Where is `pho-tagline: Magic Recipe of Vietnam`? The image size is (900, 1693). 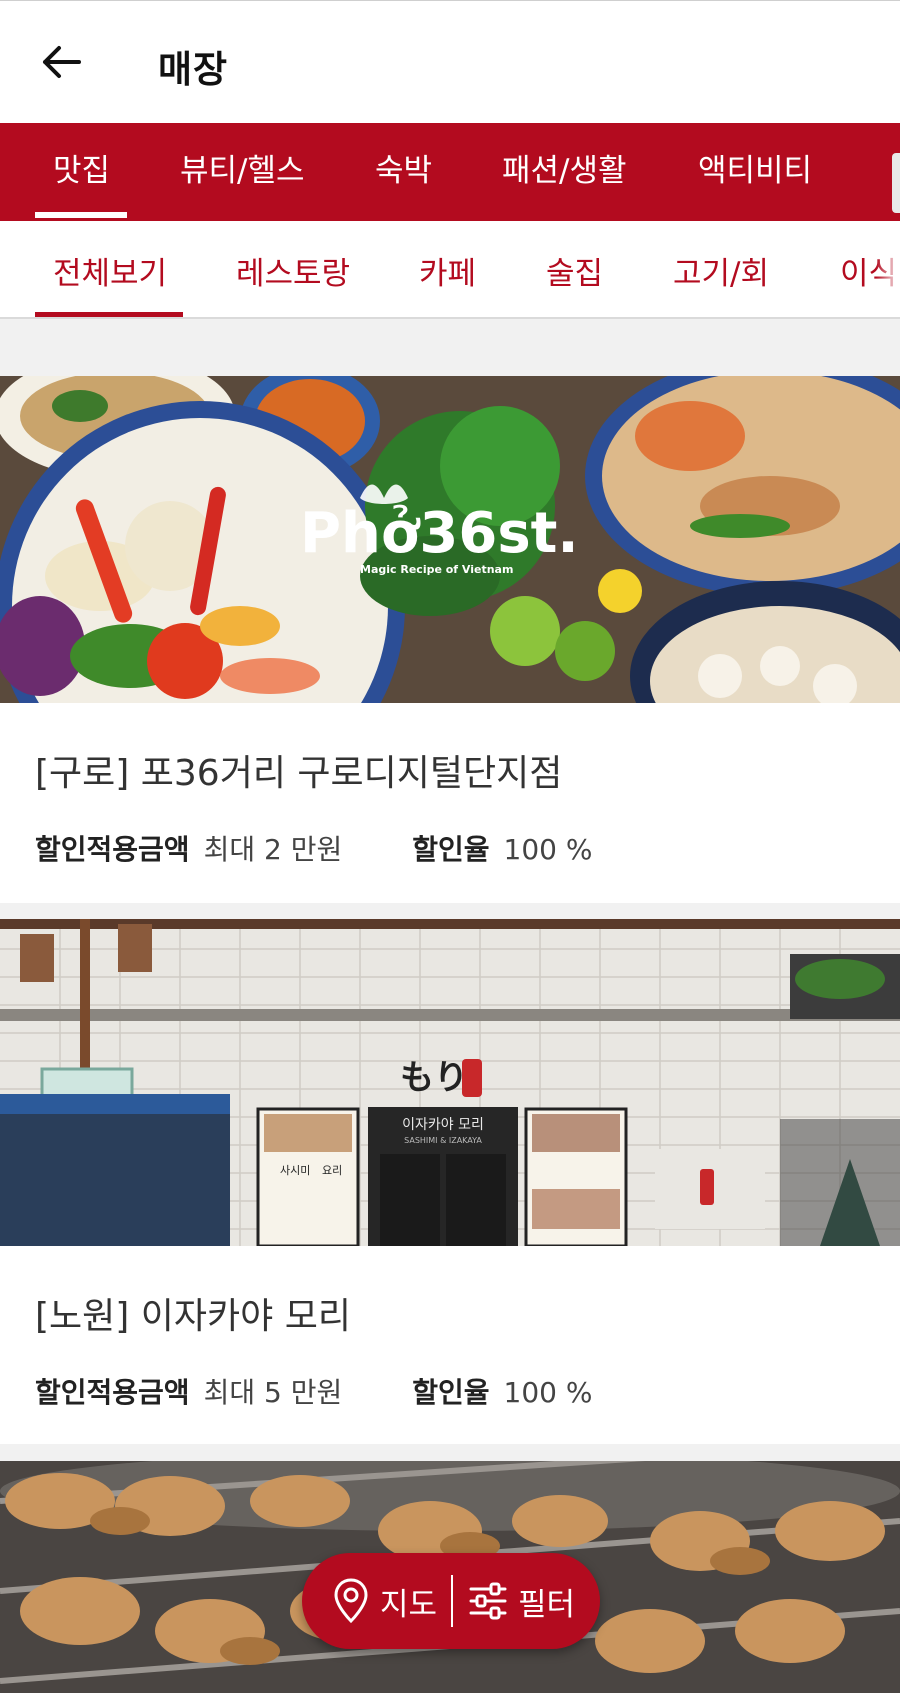
pho-tagline: Magic Recipe of Vietnam is located at coordinates (436, 569).